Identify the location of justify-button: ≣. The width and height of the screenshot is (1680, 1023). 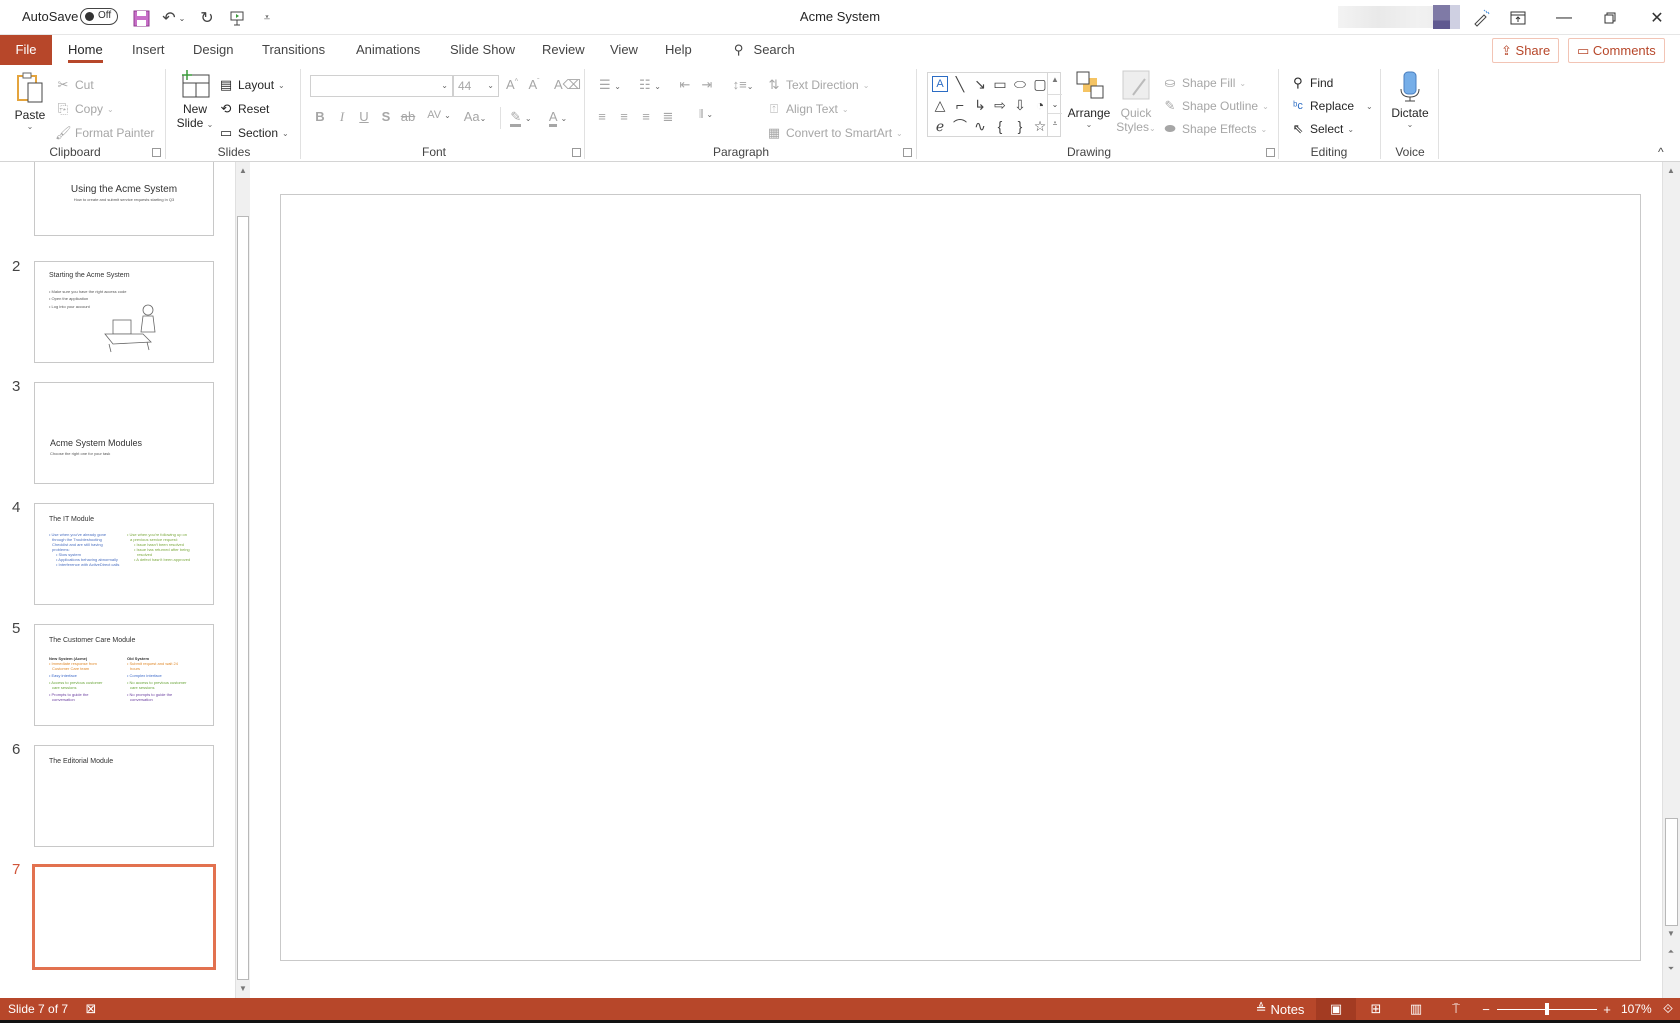
(668, 117).